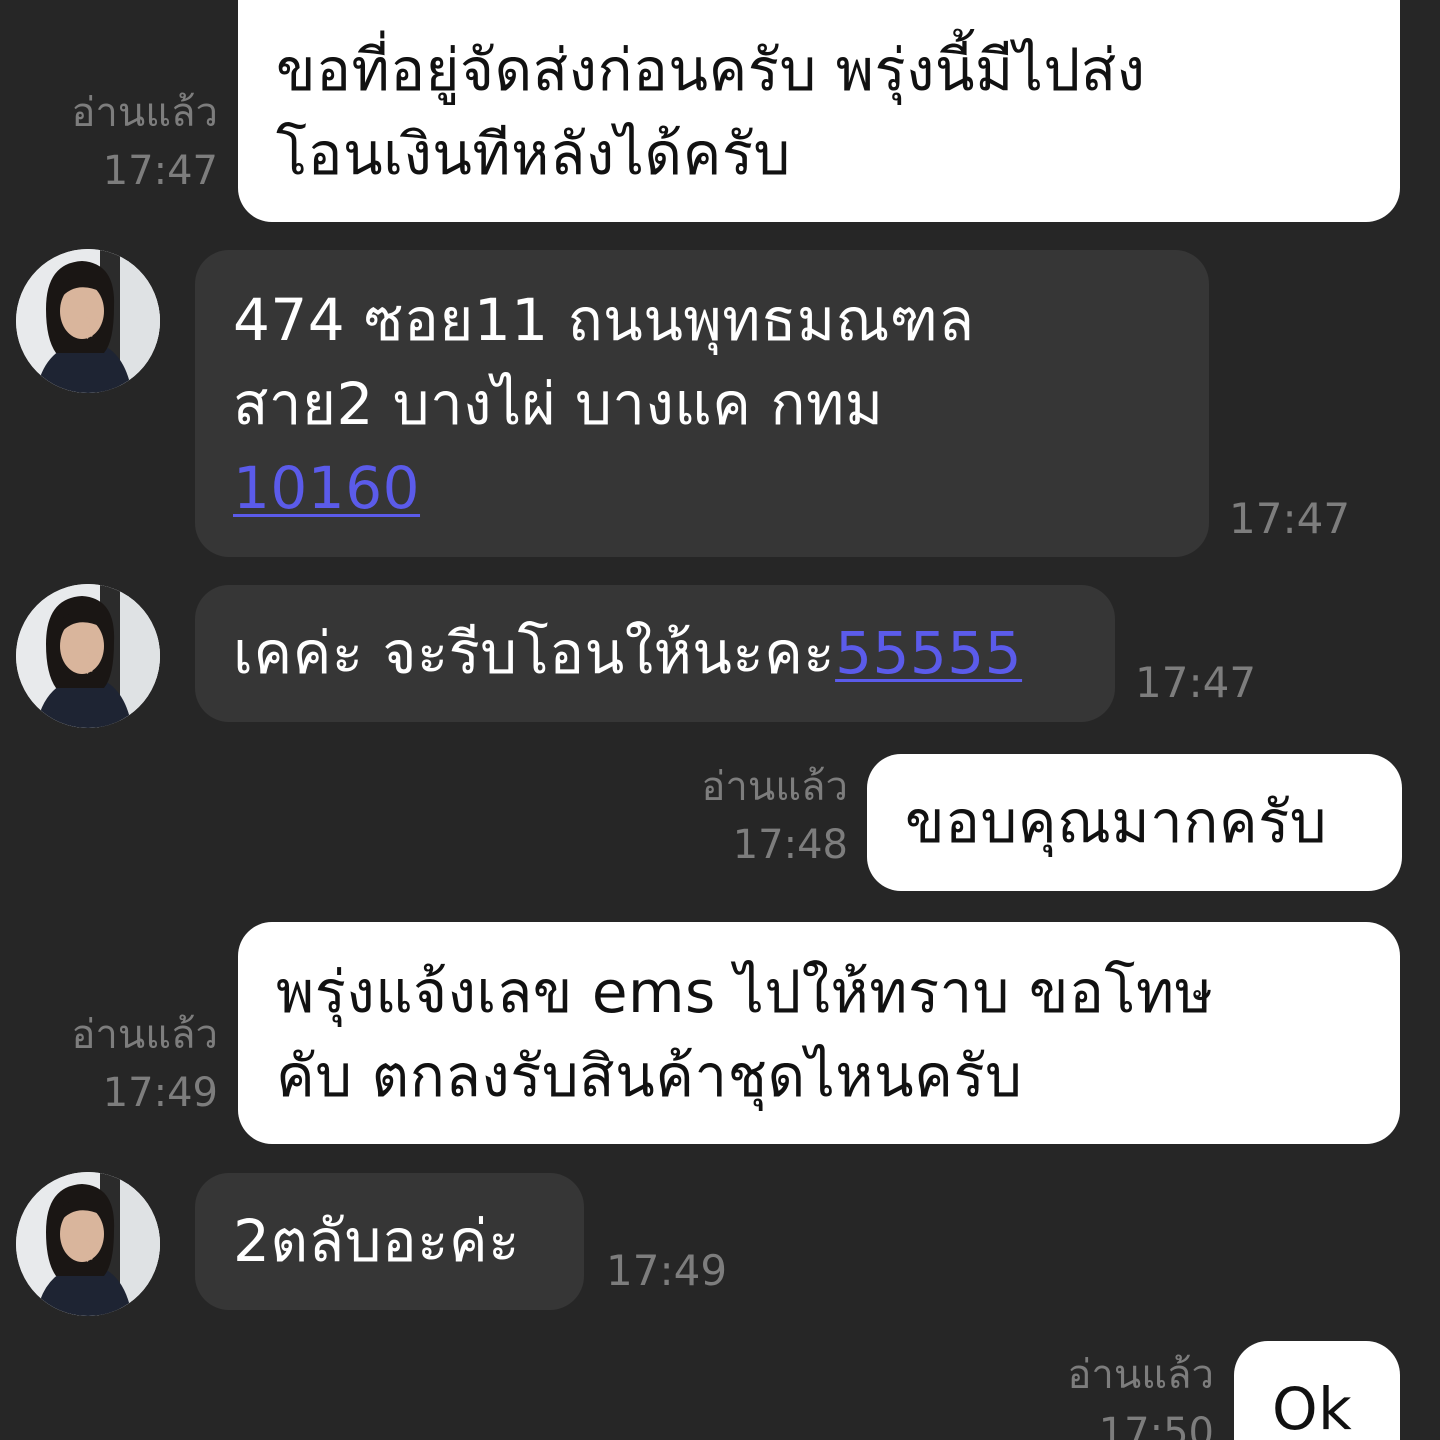 The width and height of the screenshot is (1440, 1440). Describe the element at coordinates (326, 488) in the screenshot. I see `postal-code-link: 10160` at that location.